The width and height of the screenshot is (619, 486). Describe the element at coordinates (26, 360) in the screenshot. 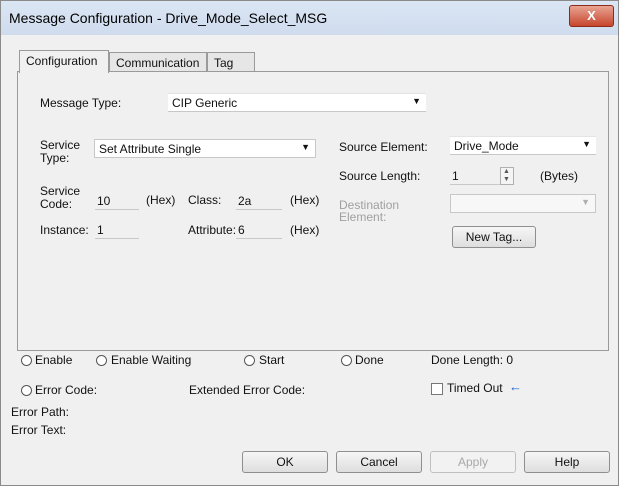

I see `enable-radio` at that location.